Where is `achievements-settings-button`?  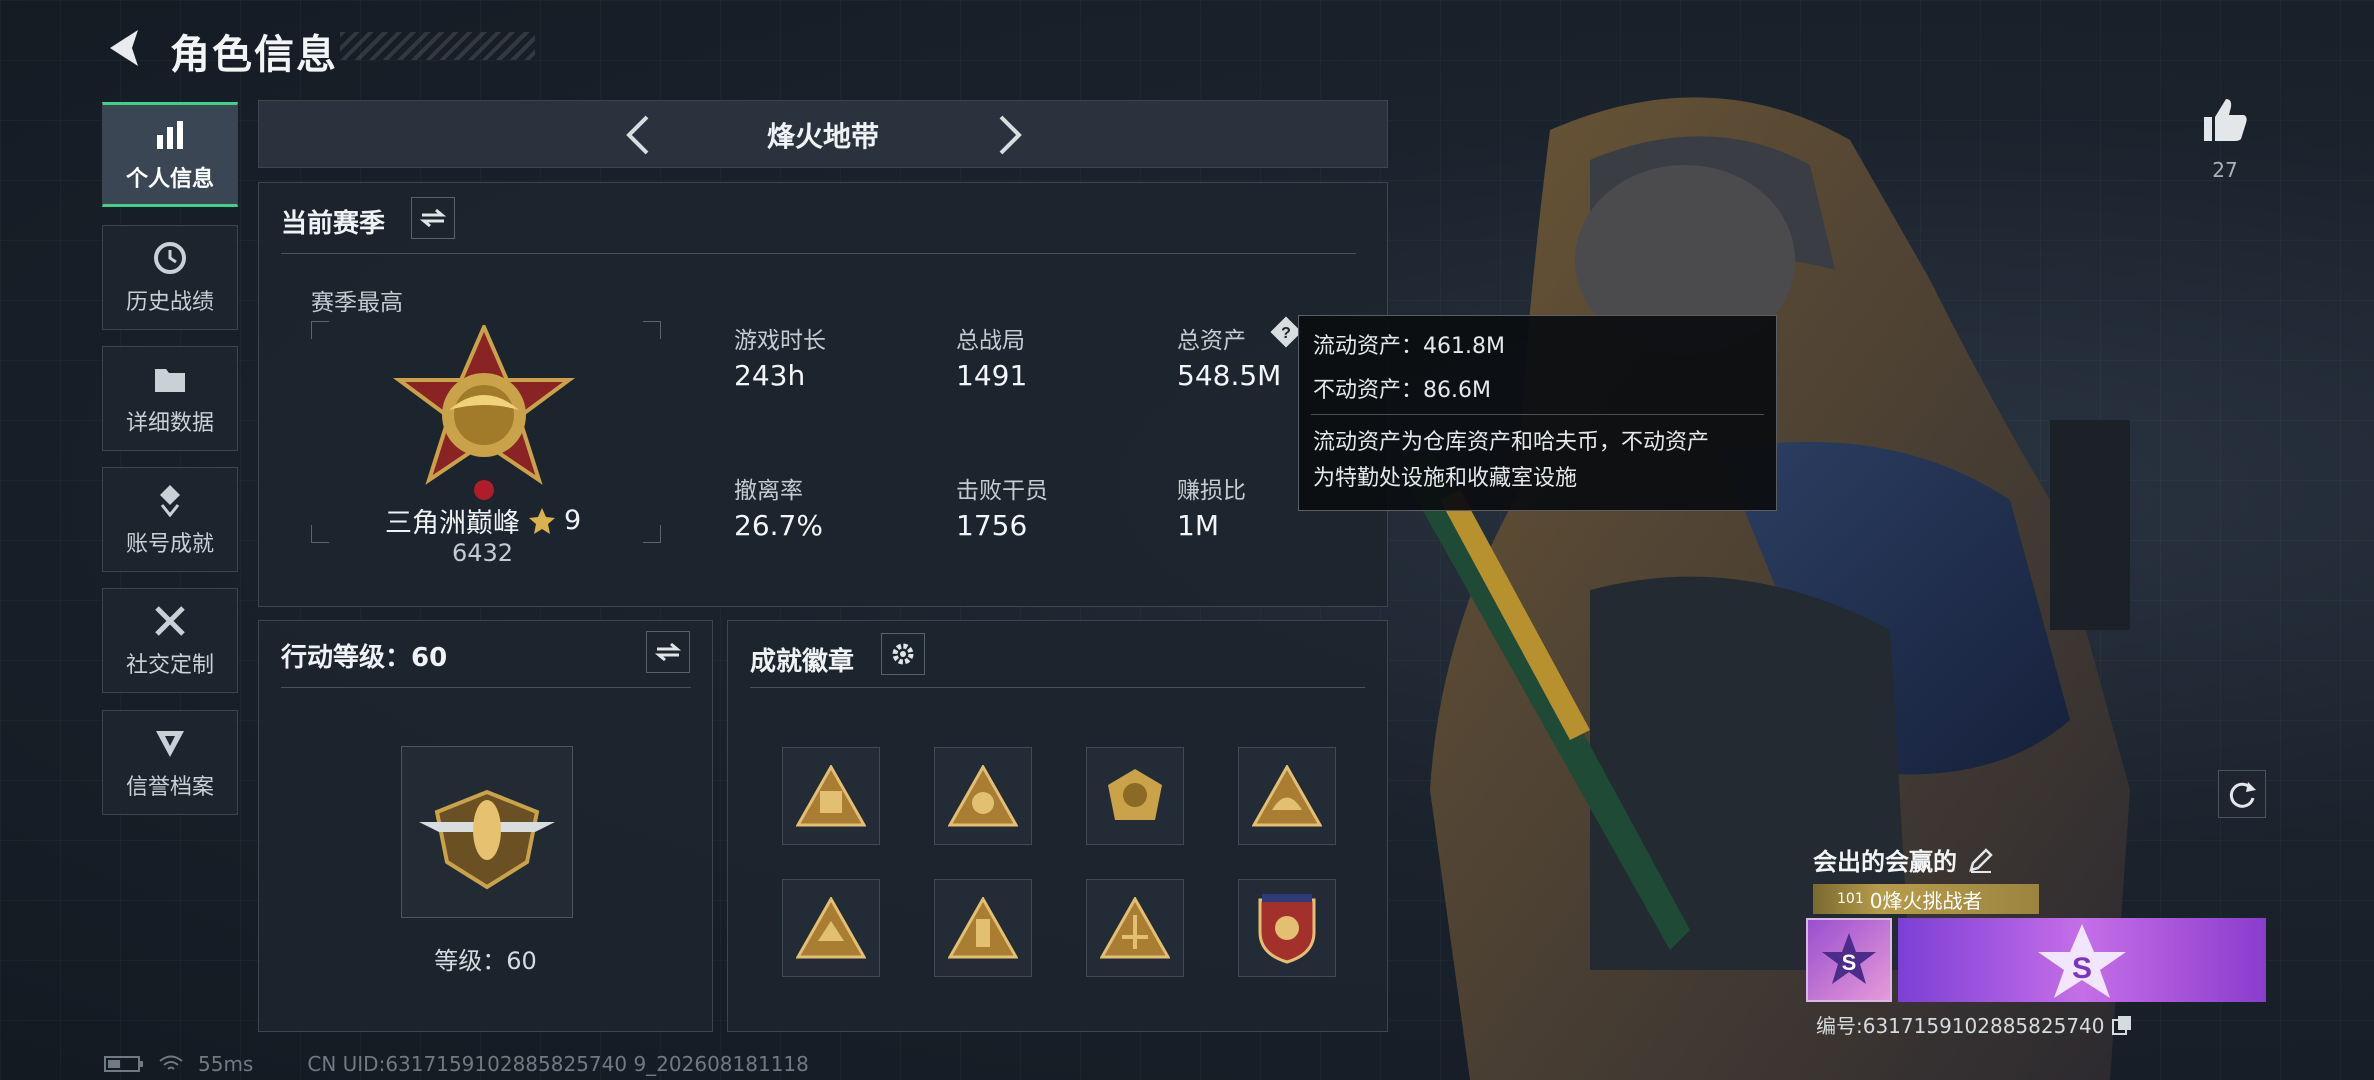
achievements-settings-button is located at coordinates (903, 654).